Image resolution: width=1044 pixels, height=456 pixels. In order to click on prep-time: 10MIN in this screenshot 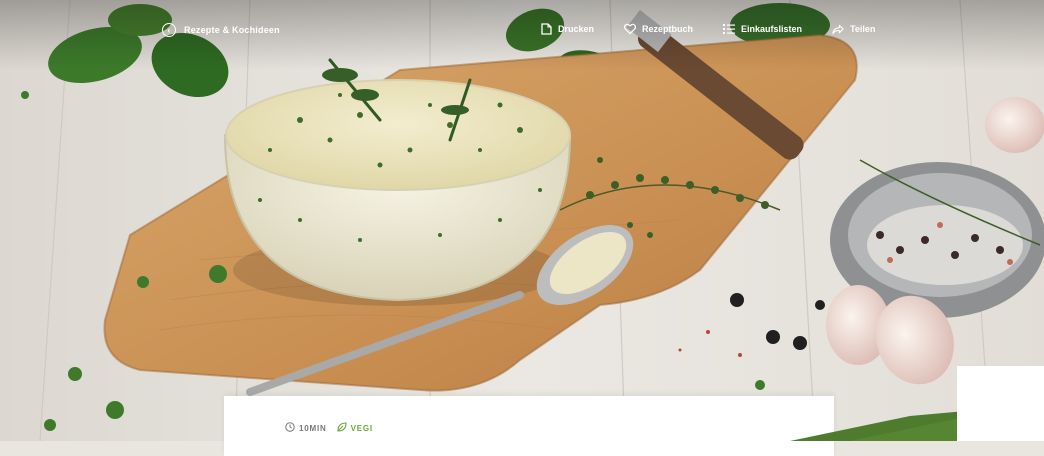, I will do `click(306, 428)`.